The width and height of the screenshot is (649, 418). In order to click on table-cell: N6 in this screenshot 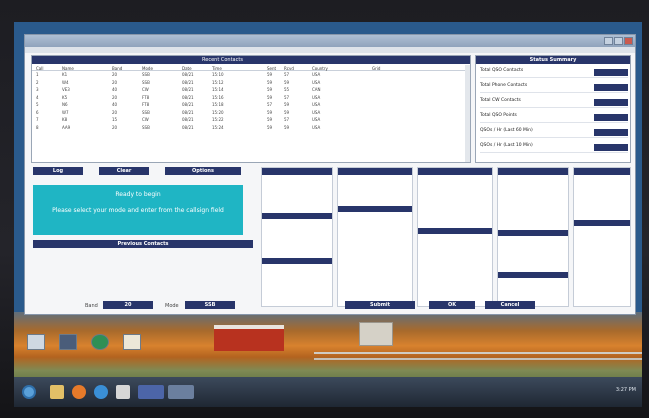, I will do `click(65, 104)`.